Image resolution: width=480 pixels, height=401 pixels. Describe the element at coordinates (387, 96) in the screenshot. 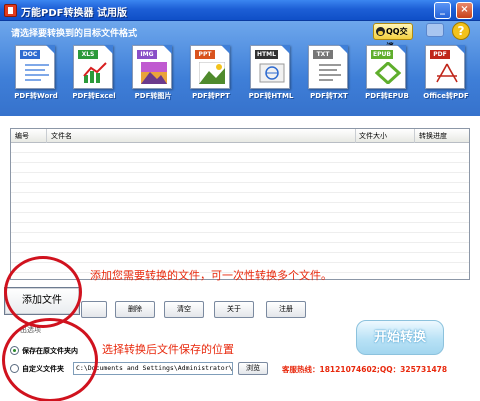

I see `format-label: PDF转EPUB` at that location.